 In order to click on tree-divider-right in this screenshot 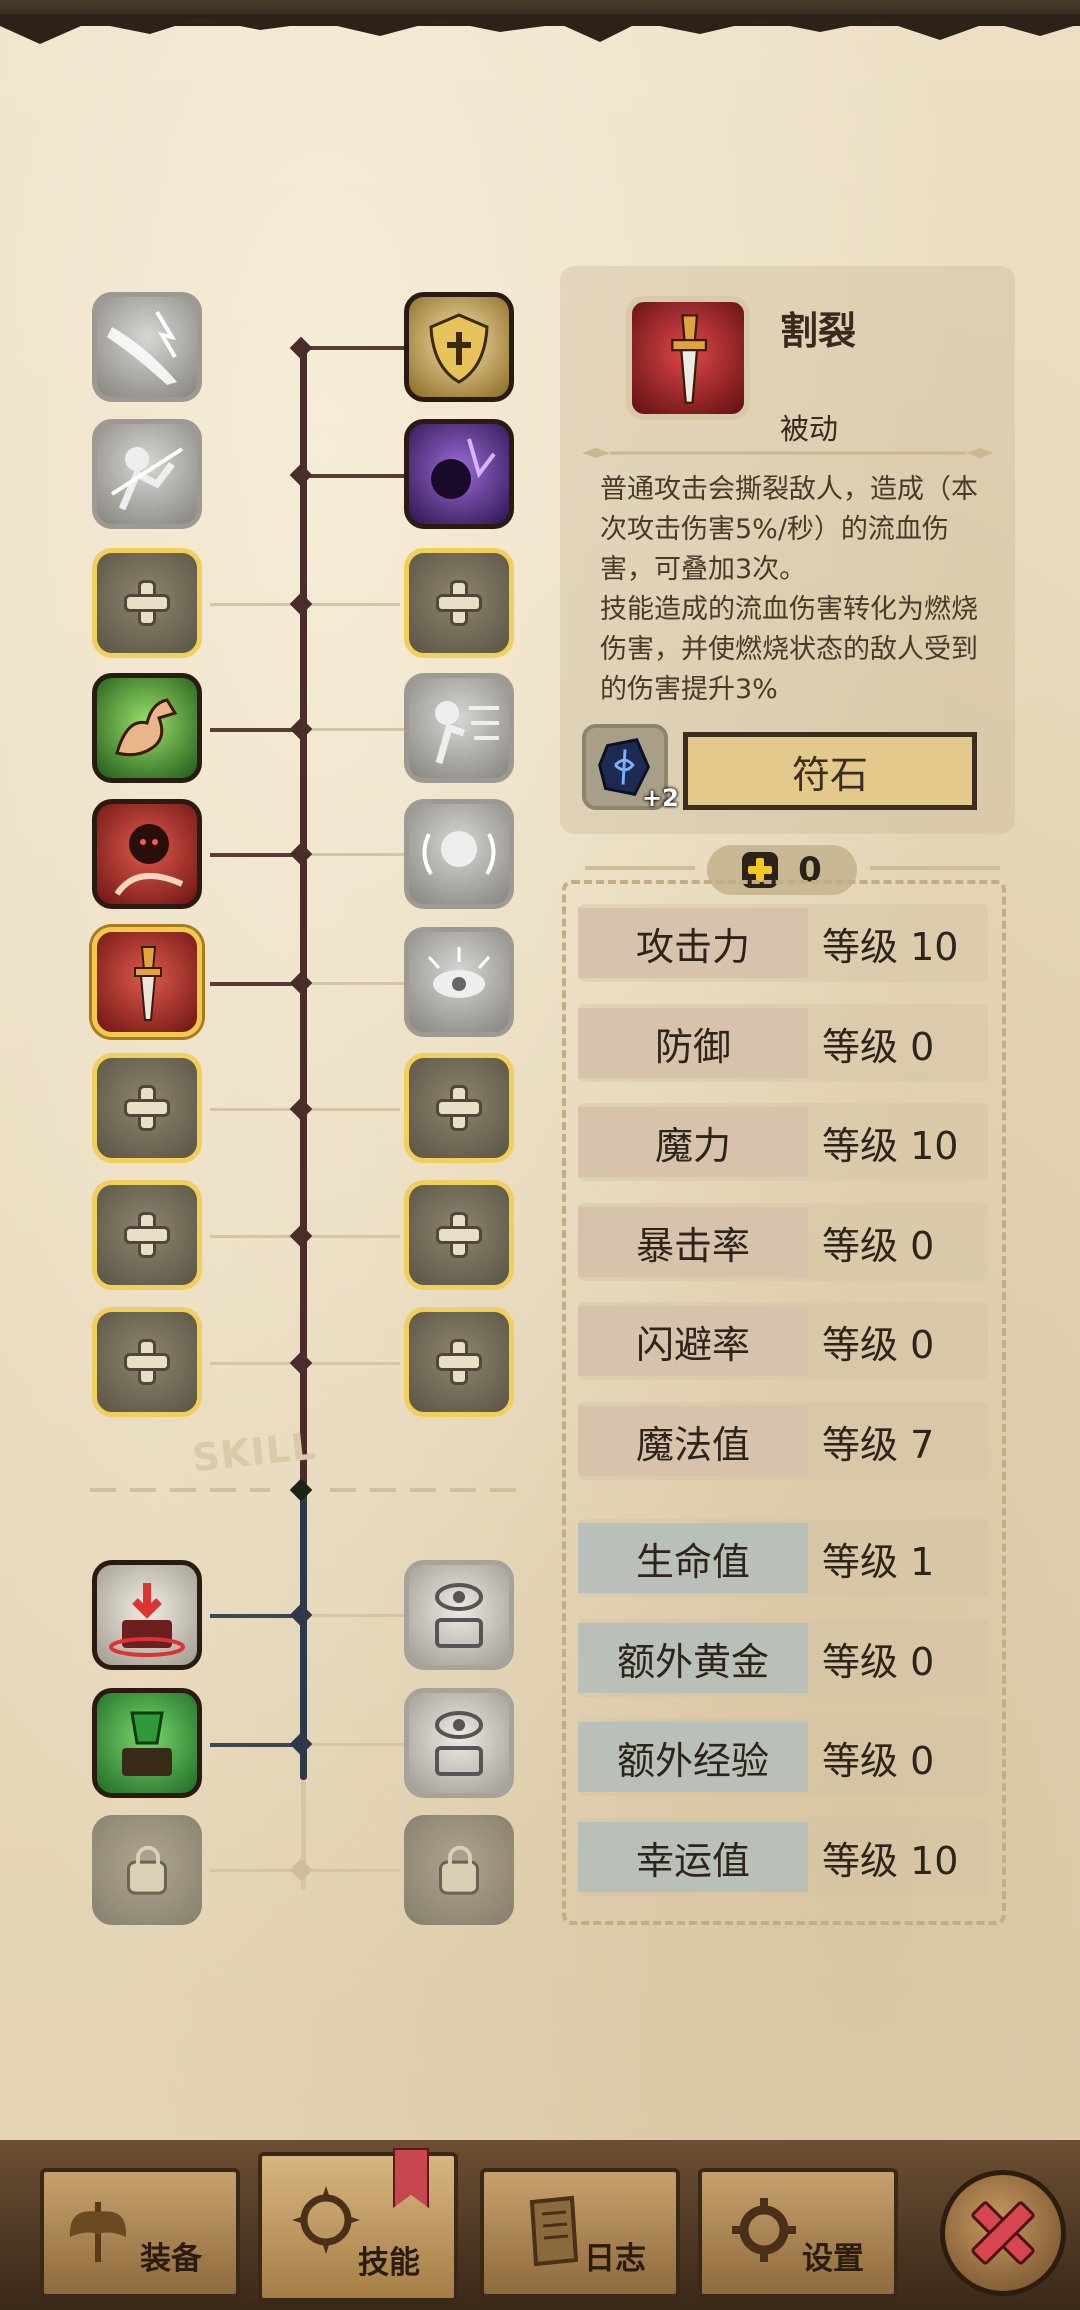, I will do `click(430, 1490)`.